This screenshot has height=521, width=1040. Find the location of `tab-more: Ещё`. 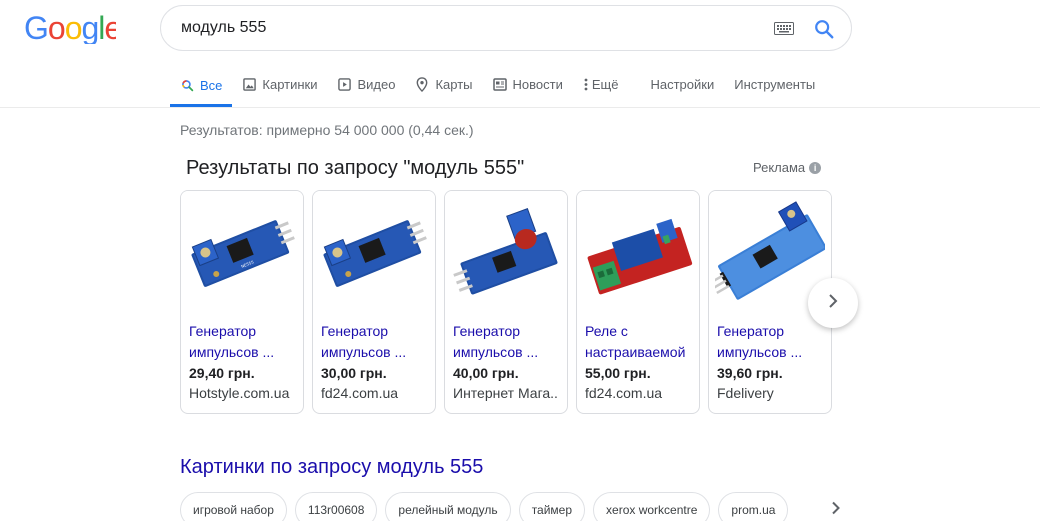

tab-more: Ещё is located at coordinates (601, 84).